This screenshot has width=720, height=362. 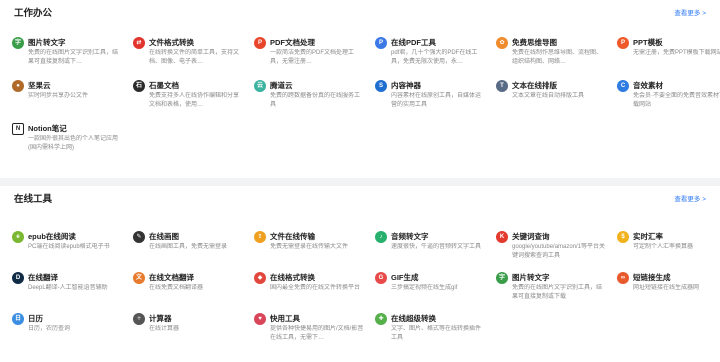 What do you see at coordinates (314, 289) in the screenshot?
I see `tool-card: ◆ 在线格式转换 国内最全免费的在线文件转换平台` at bounding box center [314, 289].